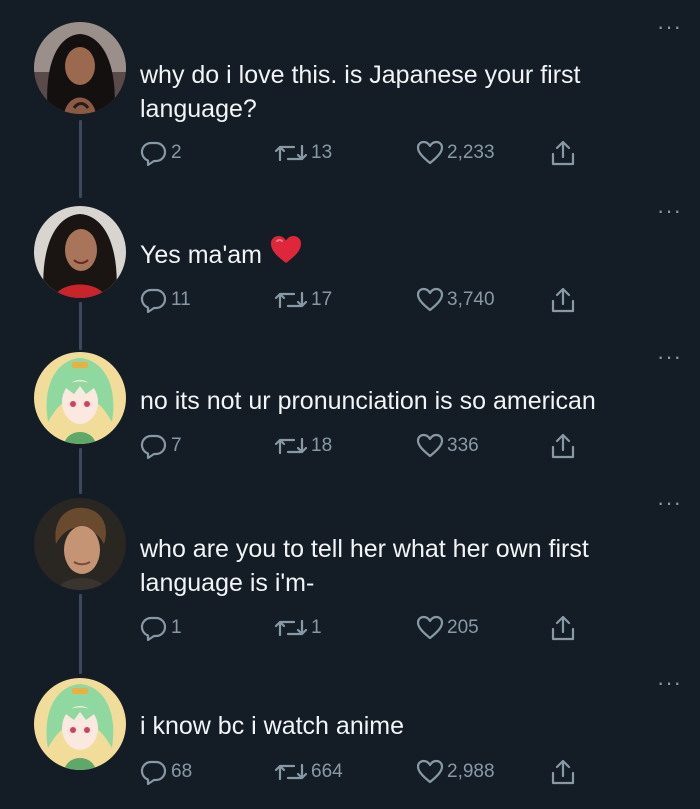  I want to click on reply-count: 1, so click(176, 627).